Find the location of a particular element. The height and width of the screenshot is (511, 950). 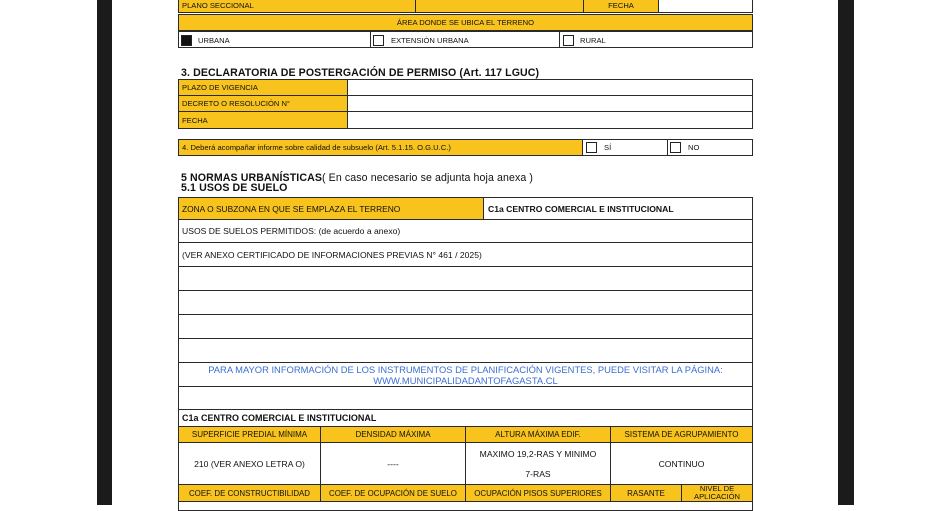

subsuelo-no-label: NO is located at coordinates (694, 147).